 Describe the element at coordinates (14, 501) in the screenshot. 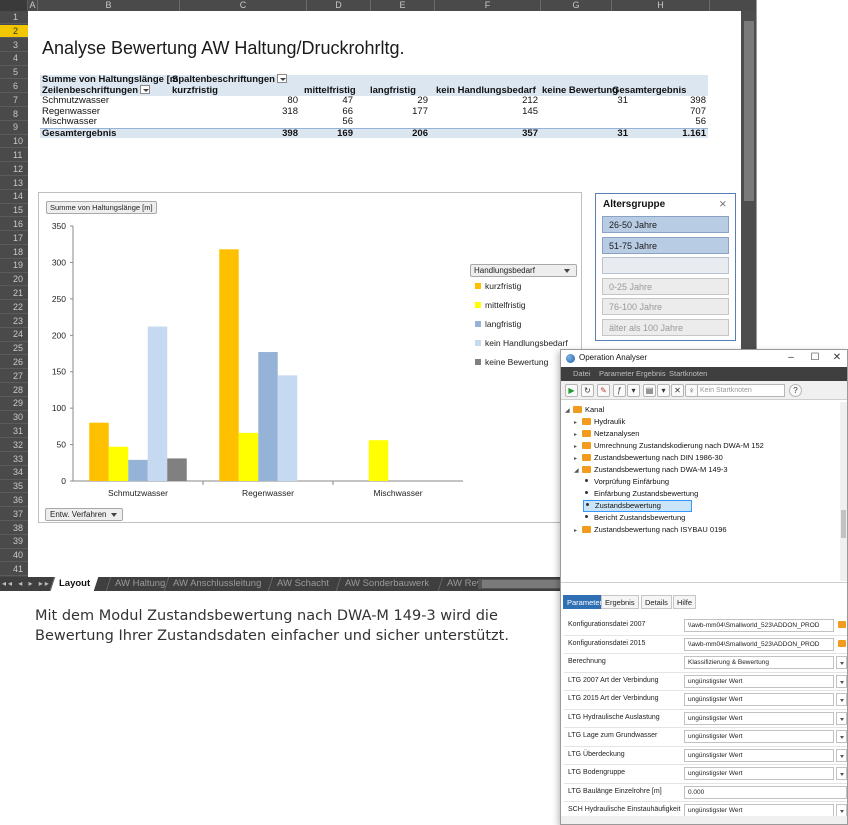

I see `row-header-36: 36` at that location.